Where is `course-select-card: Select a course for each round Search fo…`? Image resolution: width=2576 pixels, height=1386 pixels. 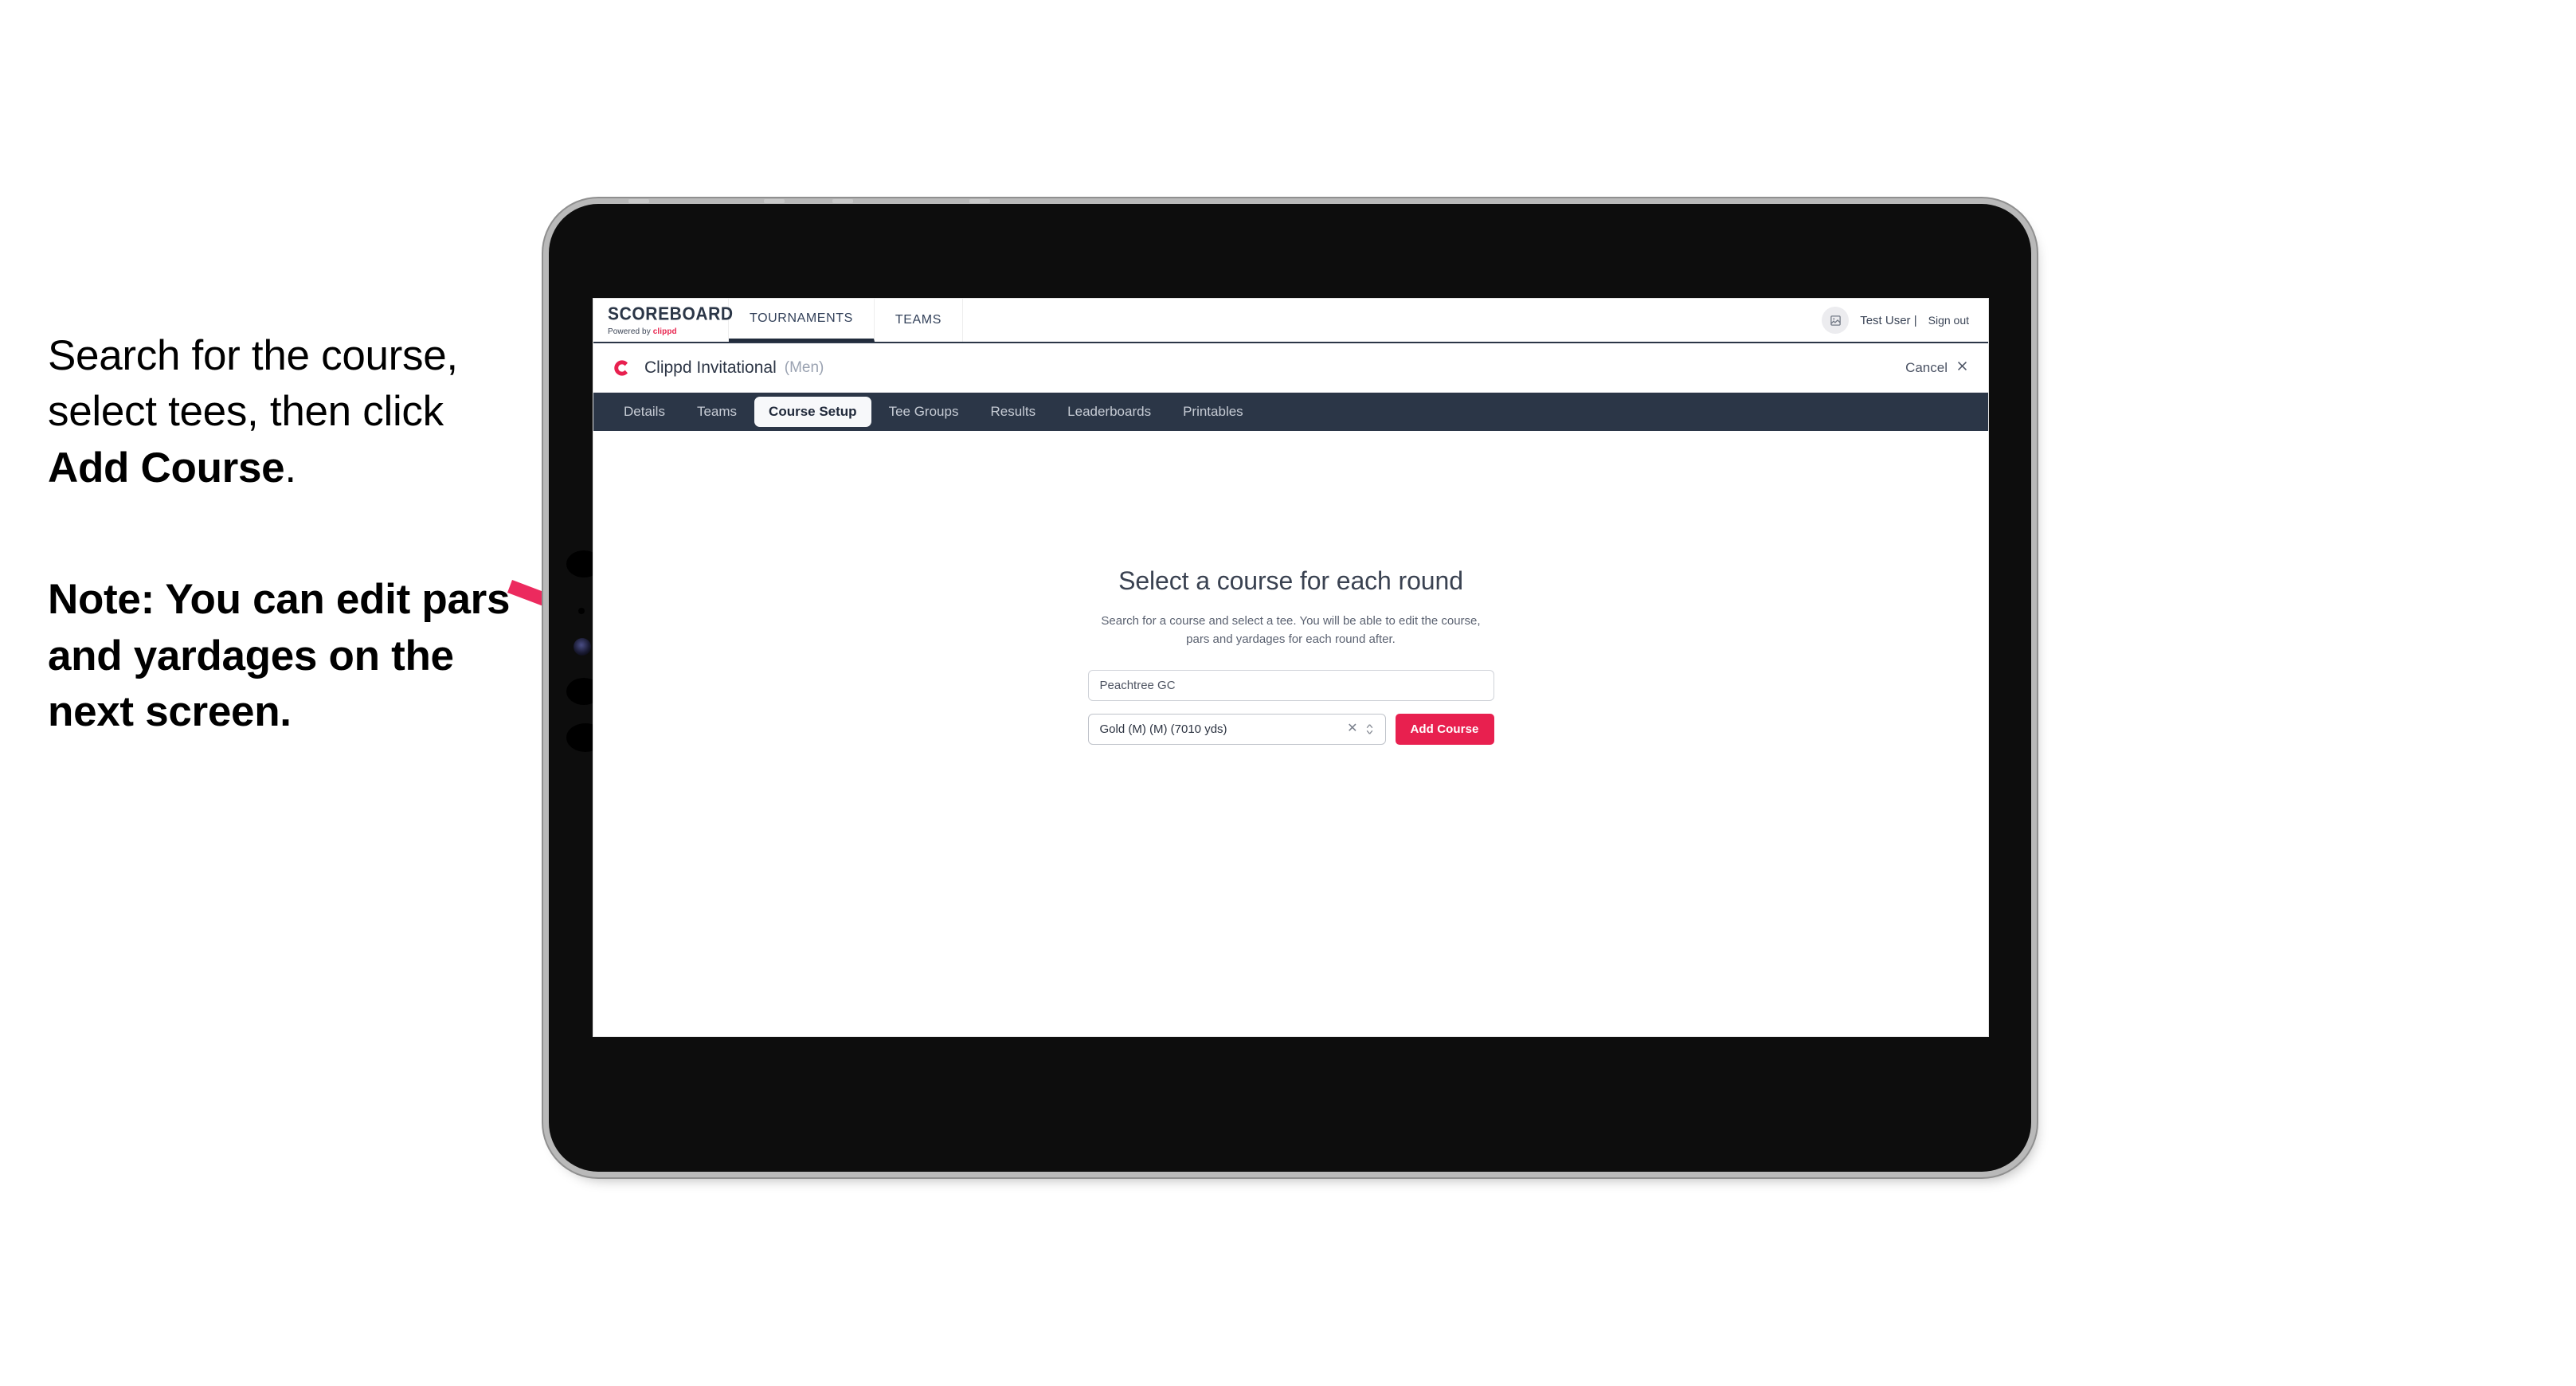 course-select-card: Select a course for each round Search fo… is located at coordinates (1291, 655).